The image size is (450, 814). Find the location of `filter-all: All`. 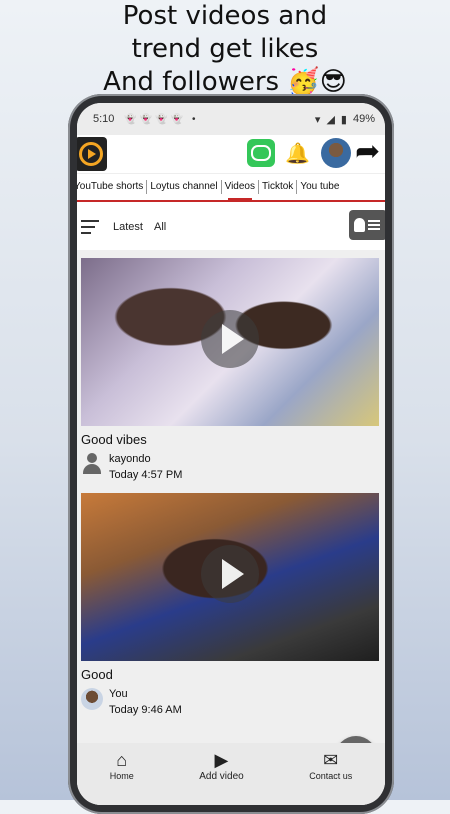

filter-all: All is located at coordinates (160, 227).